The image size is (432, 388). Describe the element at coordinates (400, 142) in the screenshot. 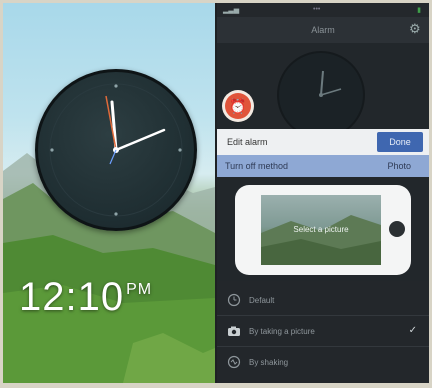

I see `done-button: Done` at that location.